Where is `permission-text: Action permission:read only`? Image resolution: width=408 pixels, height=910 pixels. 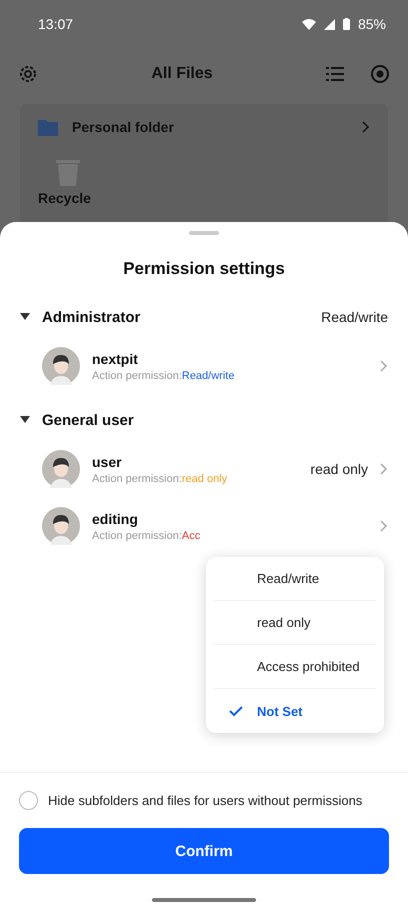 permission-text: Action permission:read only is located at coordinates (160, 478).